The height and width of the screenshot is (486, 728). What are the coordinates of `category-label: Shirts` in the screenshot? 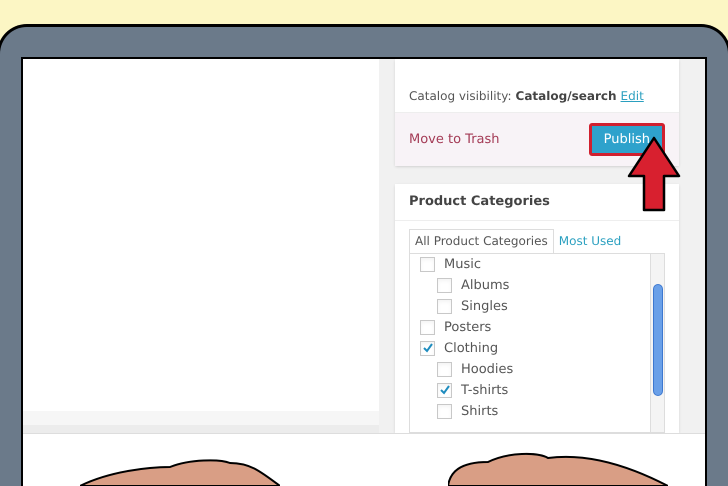 It's located at (479, 411).